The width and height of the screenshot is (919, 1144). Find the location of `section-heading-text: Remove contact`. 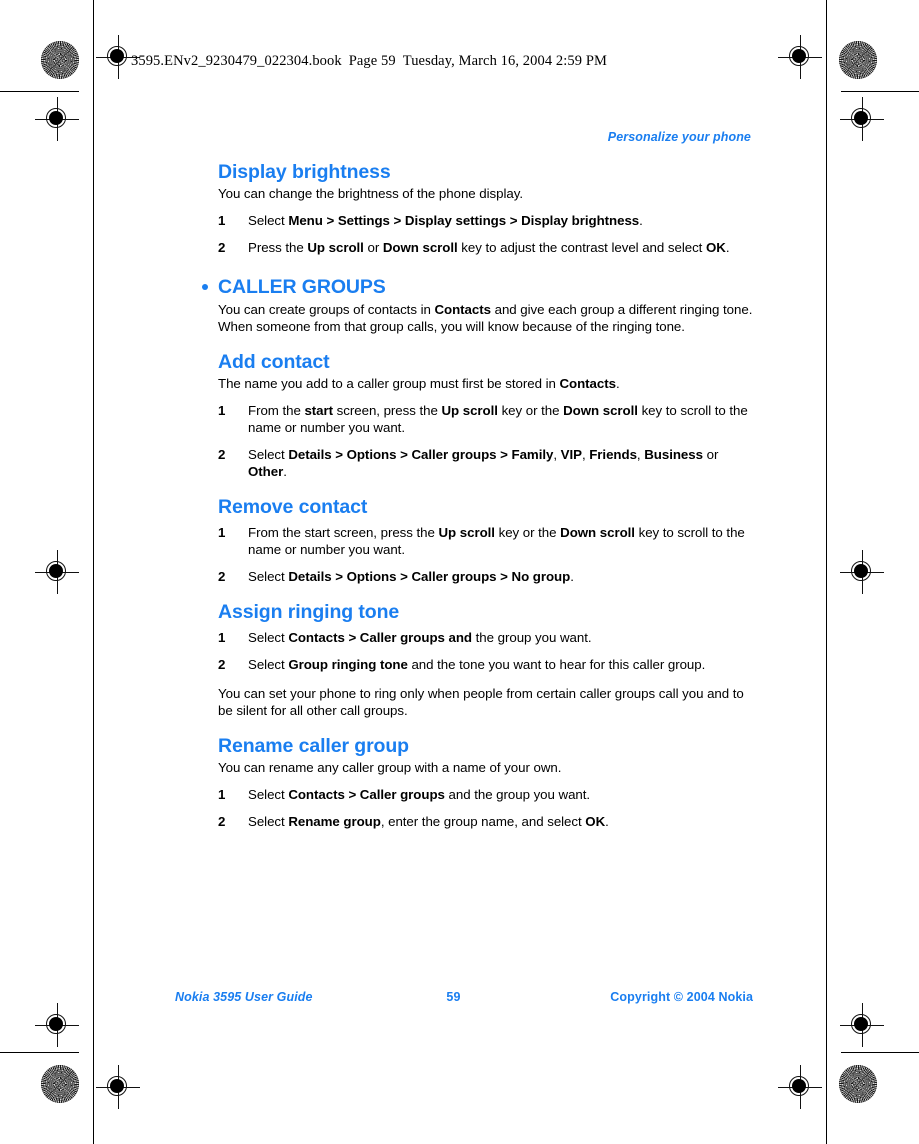

section-heading-text: Remove contact is located at coordinates (293, 507).